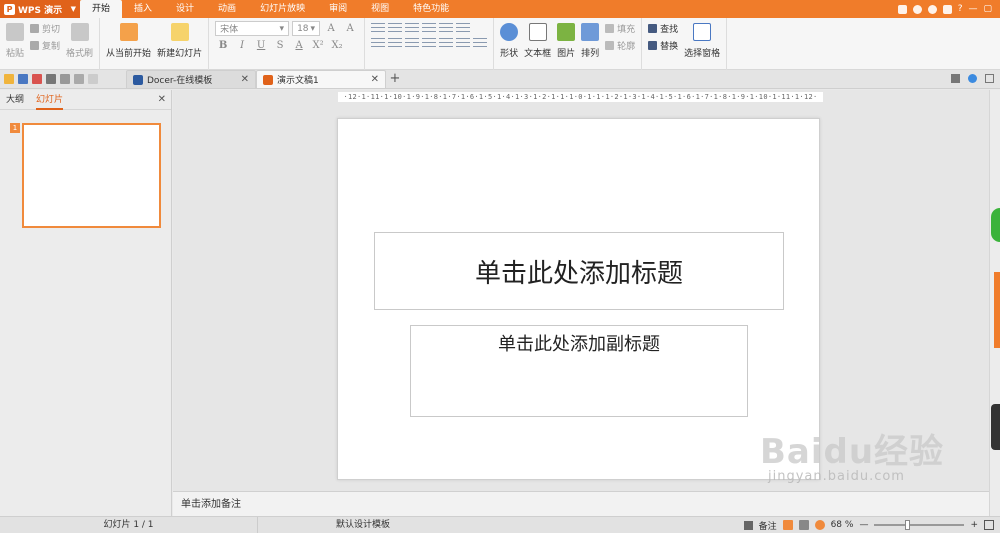  What do you see at coordinates (995, 427) in the screenshot?
I see `side-widget-dark` at bounding box center [995, 427].